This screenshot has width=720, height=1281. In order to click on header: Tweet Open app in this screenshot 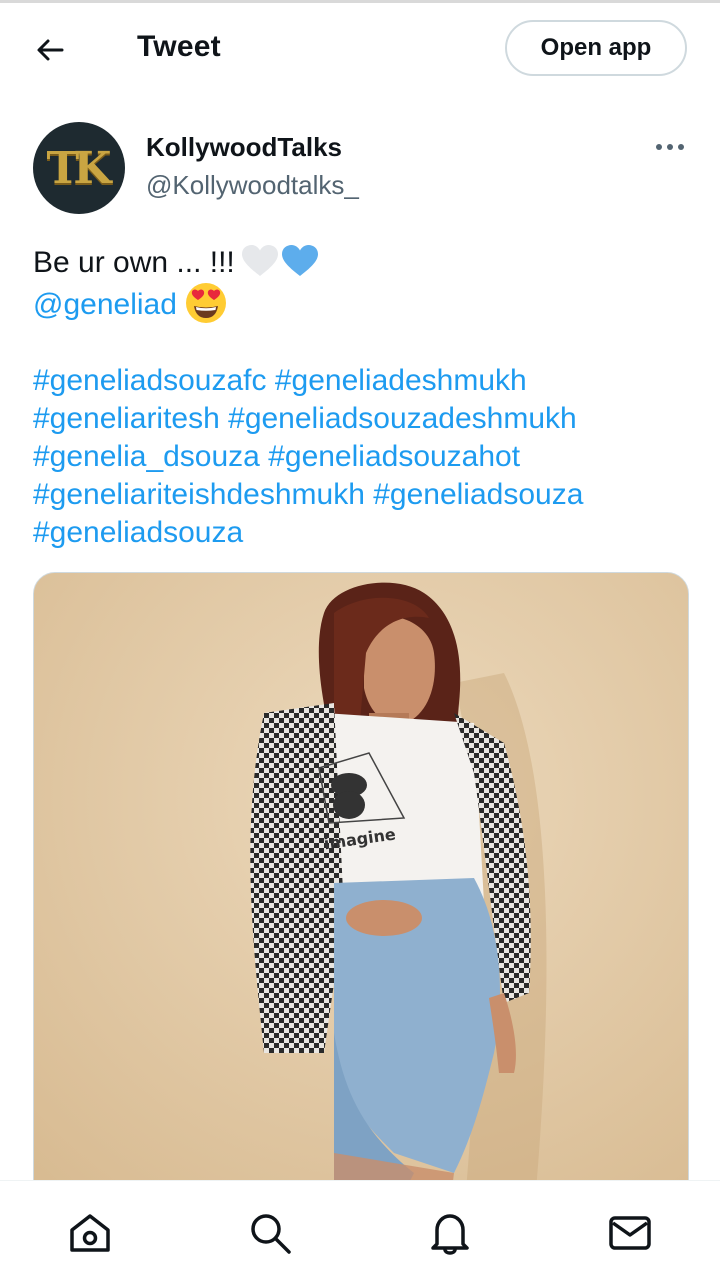, I will do `click(360, 50)`.